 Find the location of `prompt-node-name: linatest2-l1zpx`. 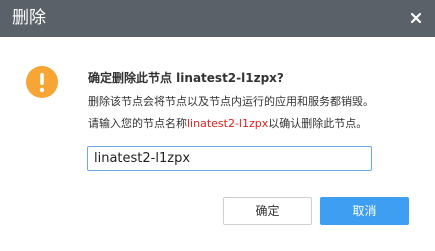

prompt-node-name: linatest2-l1zpx is located at coordinates (228, 123).